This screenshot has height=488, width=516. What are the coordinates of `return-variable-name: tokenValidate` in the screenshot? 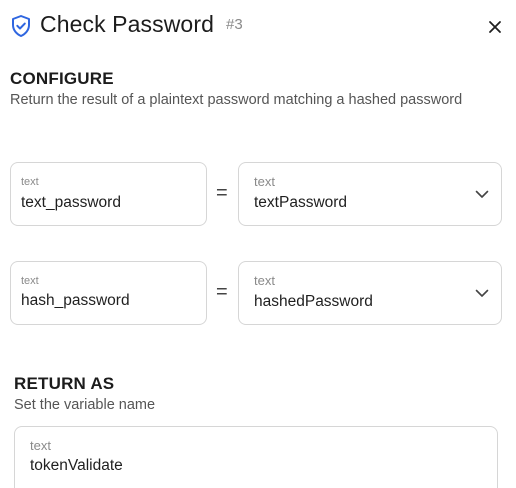 It's located at (76, 465).